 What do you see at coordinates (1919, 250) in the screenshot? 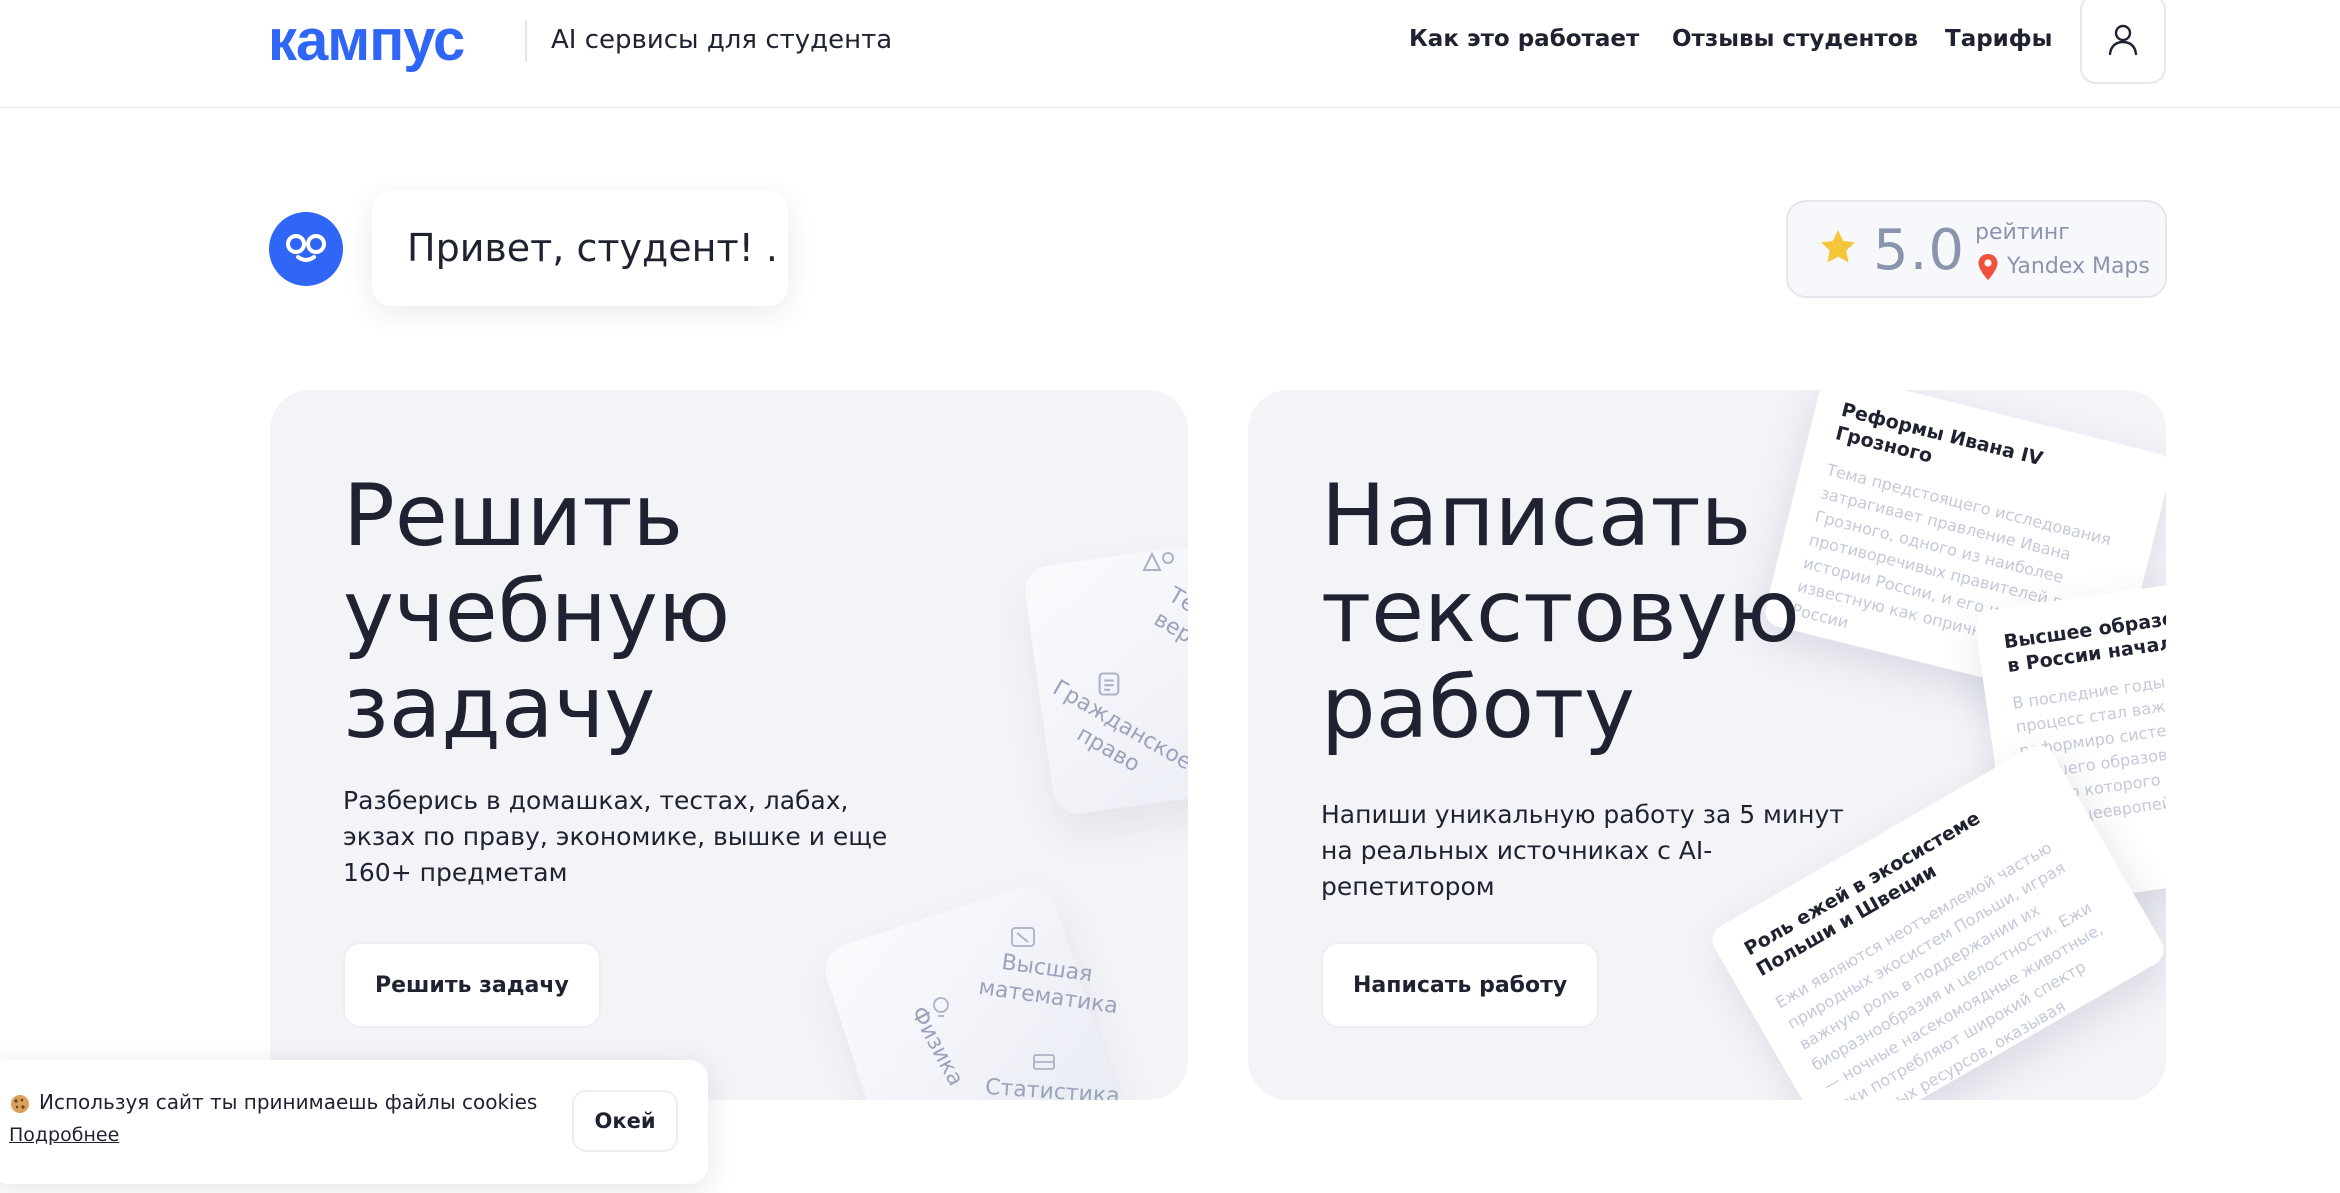
I see `rating-value: 5.0` at bounding box center [1919, 250].